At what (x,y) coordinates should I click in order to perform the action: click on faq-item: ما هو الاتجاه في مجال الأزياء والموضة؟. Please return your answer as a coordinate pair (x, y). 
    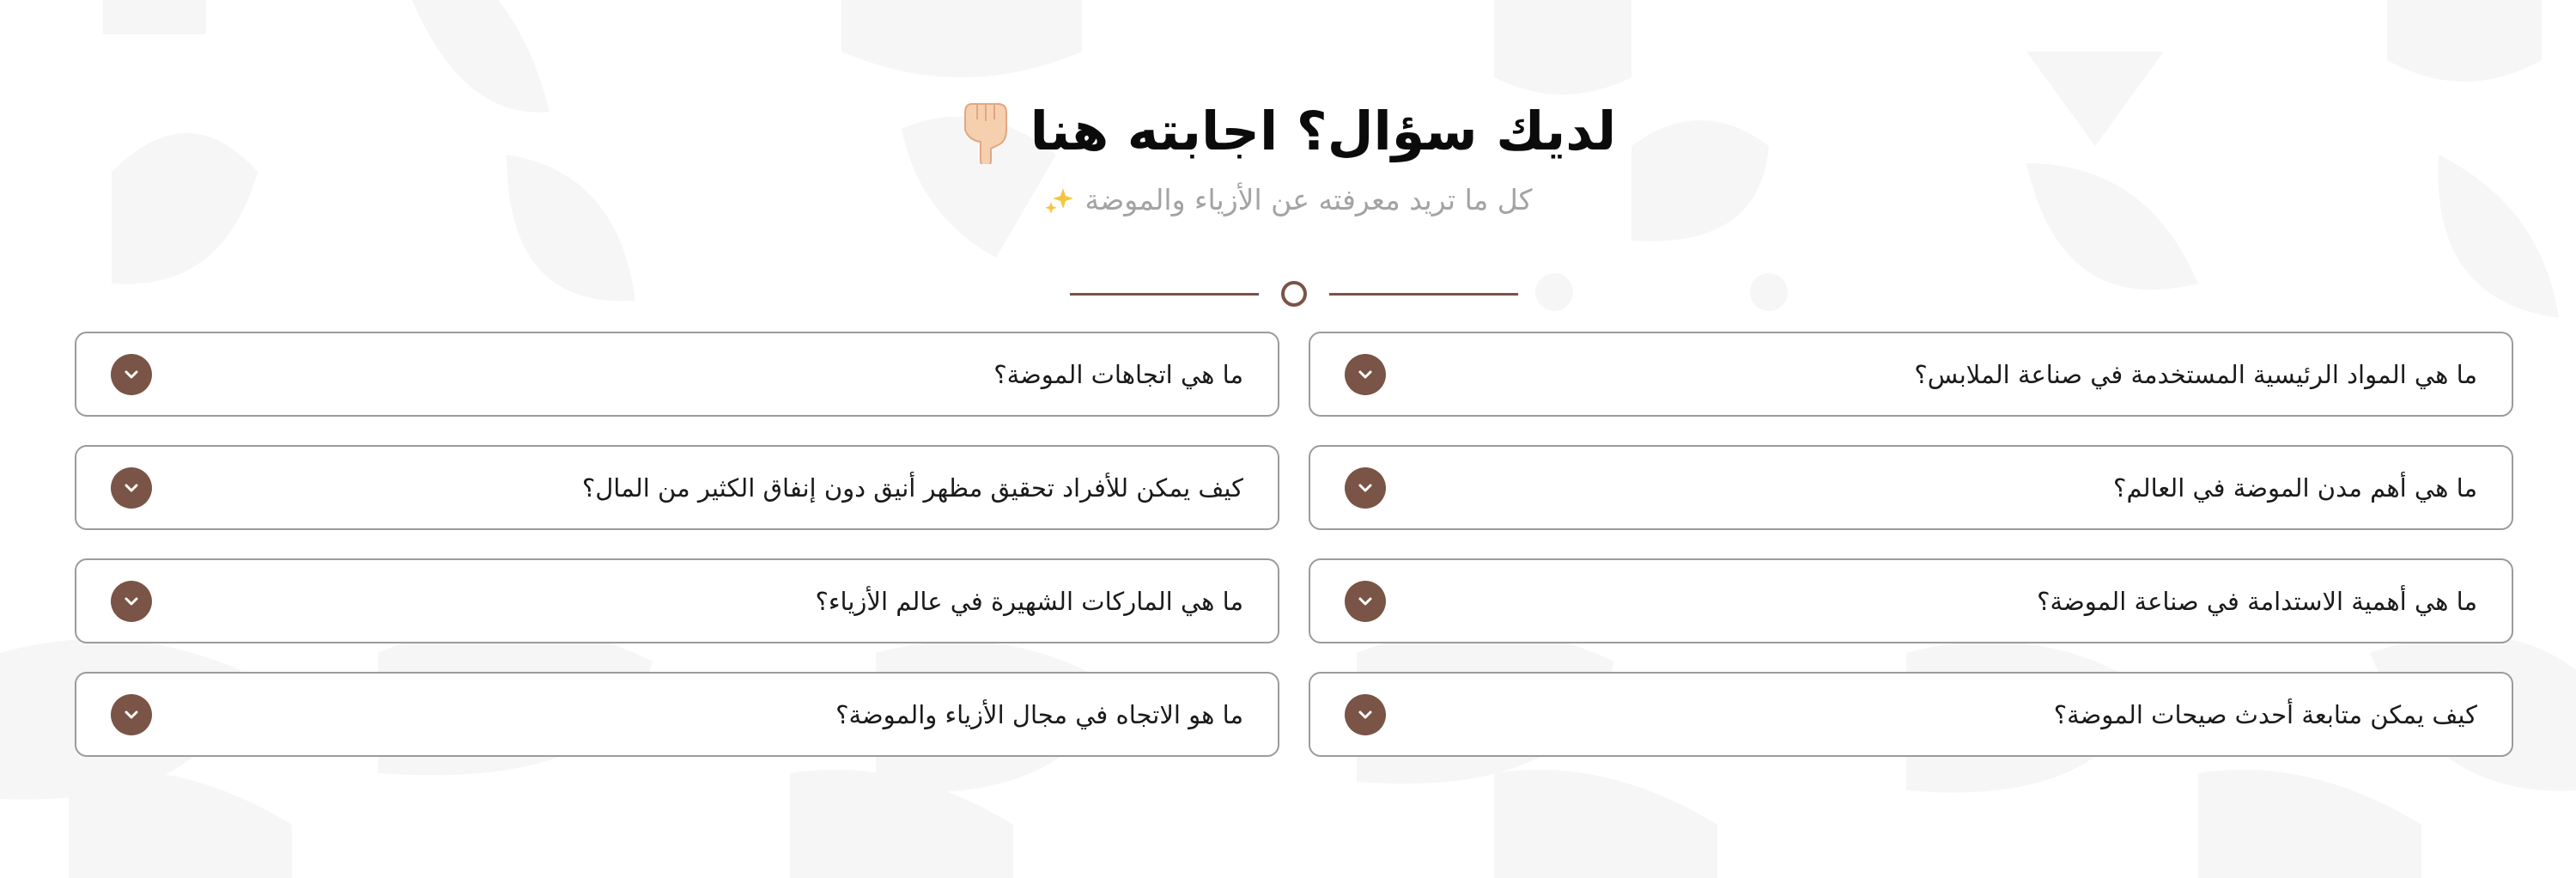
    Looking at the image, I should click on (677, 714).